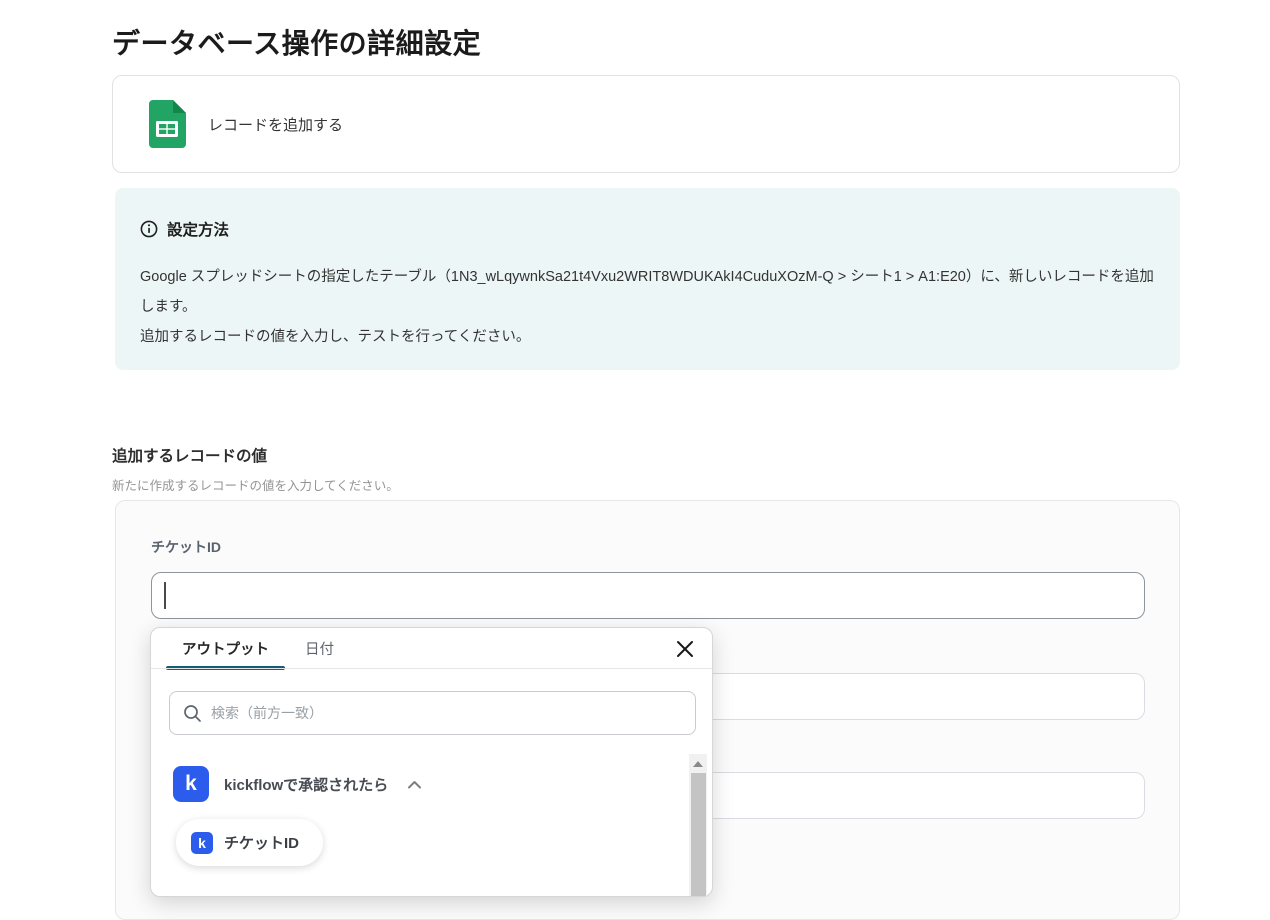 The image size is (1270, 920). I want to click on scrollbar-up-arrow-icon, so click(698, 764).